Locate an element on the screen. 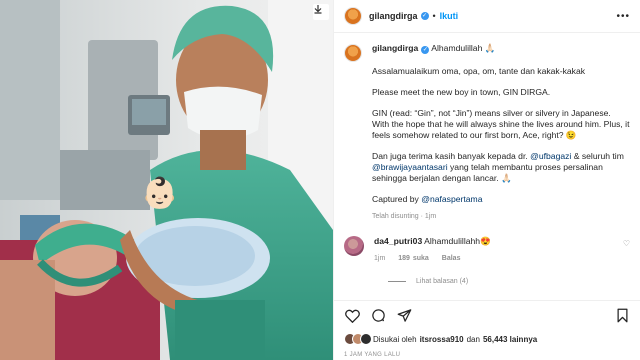 Image resolution: width=640 pixels, height=360 pixels. likes-and: dan is located at coordinates (473, 339).